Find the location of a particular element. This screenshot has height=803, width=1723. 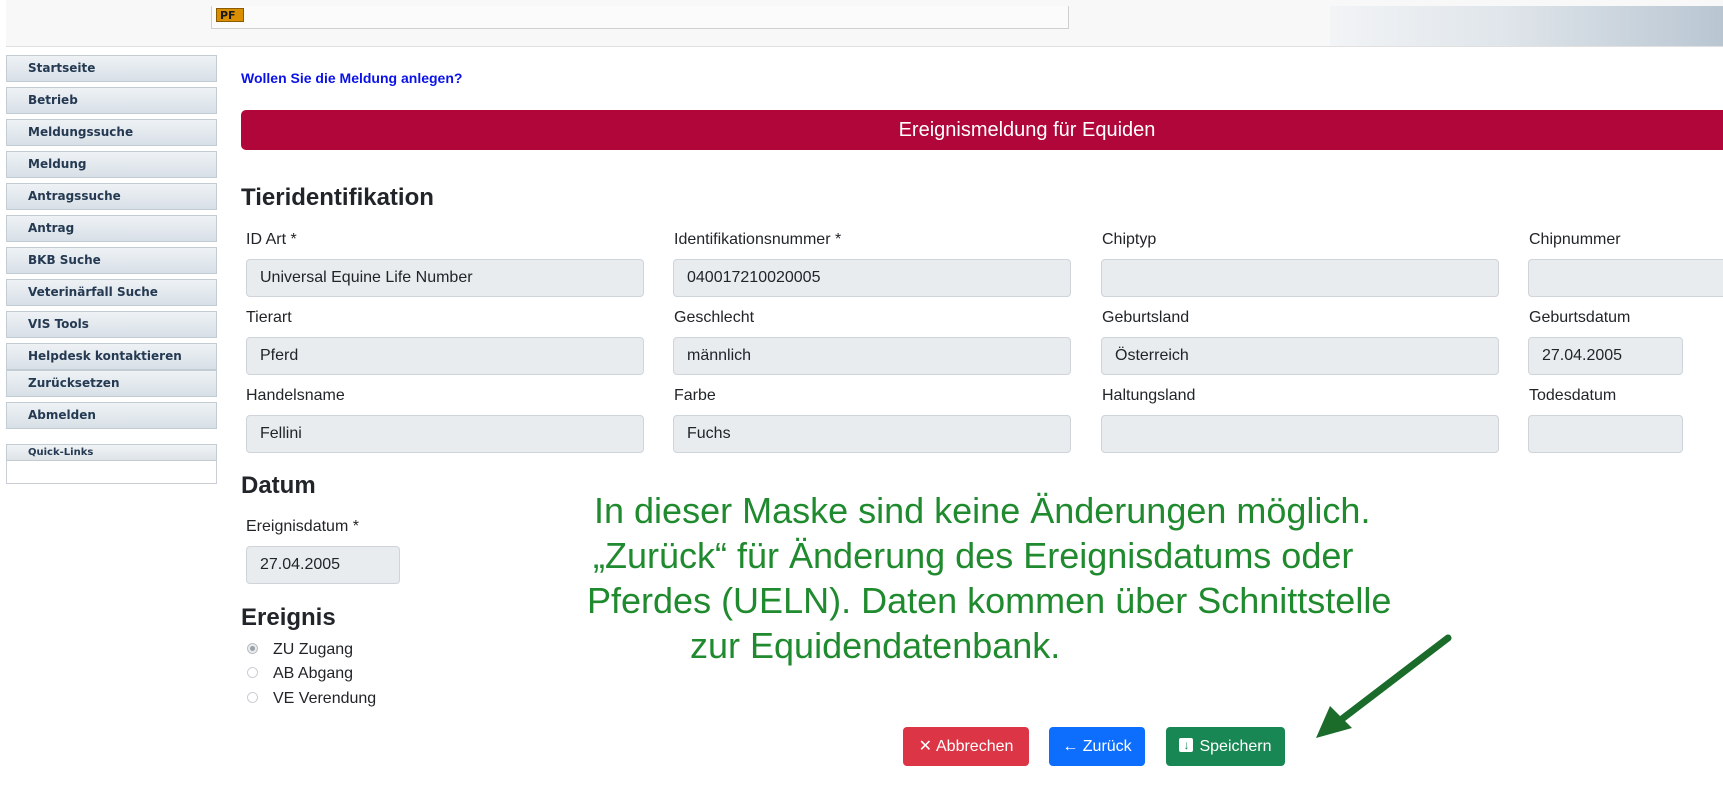

sidebar-item-startseite: Startseite is located at coordinates (111, 68).